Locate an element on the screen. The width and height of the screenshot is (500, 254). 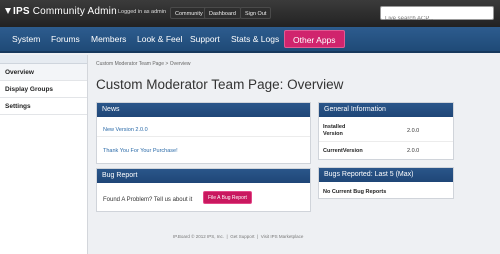
app-title: Community Admin is located at coordinates (73, 11).